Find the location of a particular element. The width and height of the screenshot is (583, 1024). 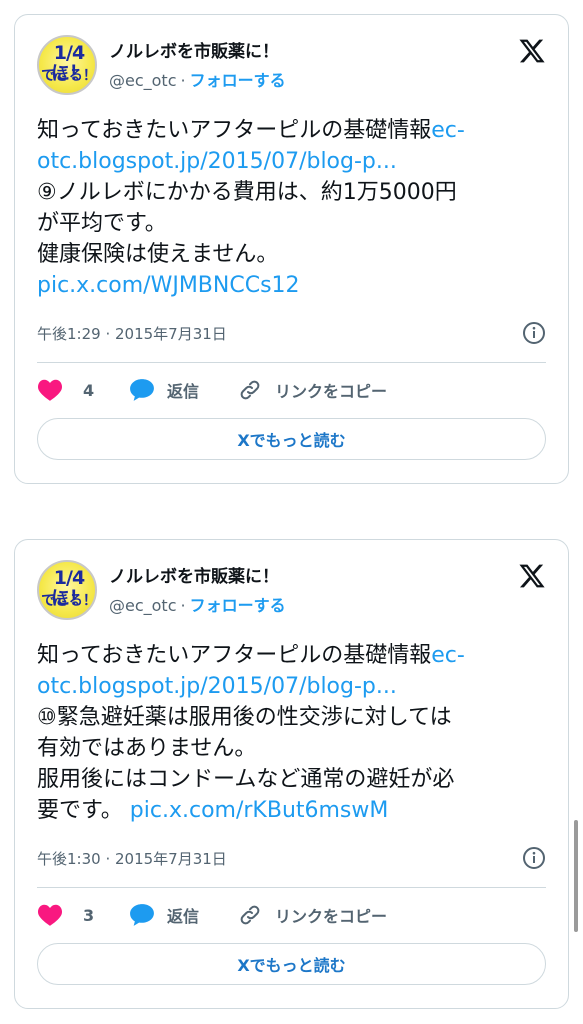

tweet-line: 要です。 pic.x.com/rKBut6mswM is located at coordinates (292, 810).